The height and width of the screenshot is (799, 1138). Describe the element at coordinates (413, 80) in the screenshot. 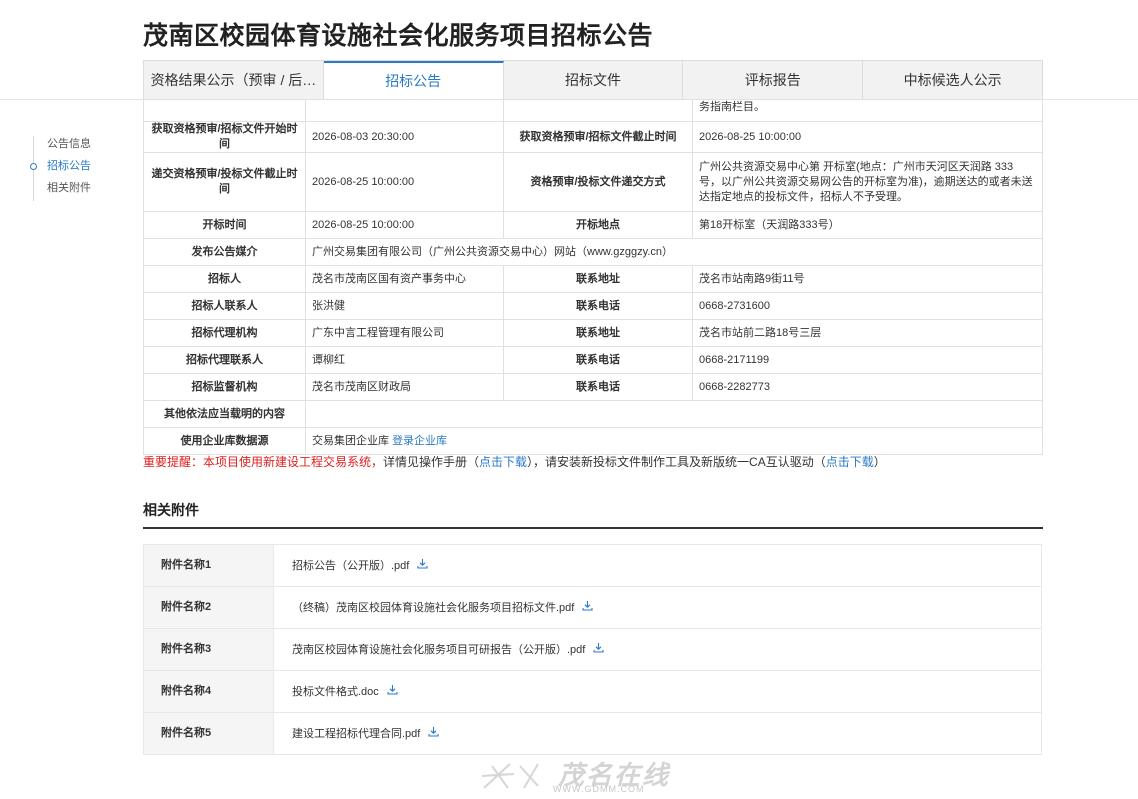

I see `tab-tender-notice: 招标公告` at that location.